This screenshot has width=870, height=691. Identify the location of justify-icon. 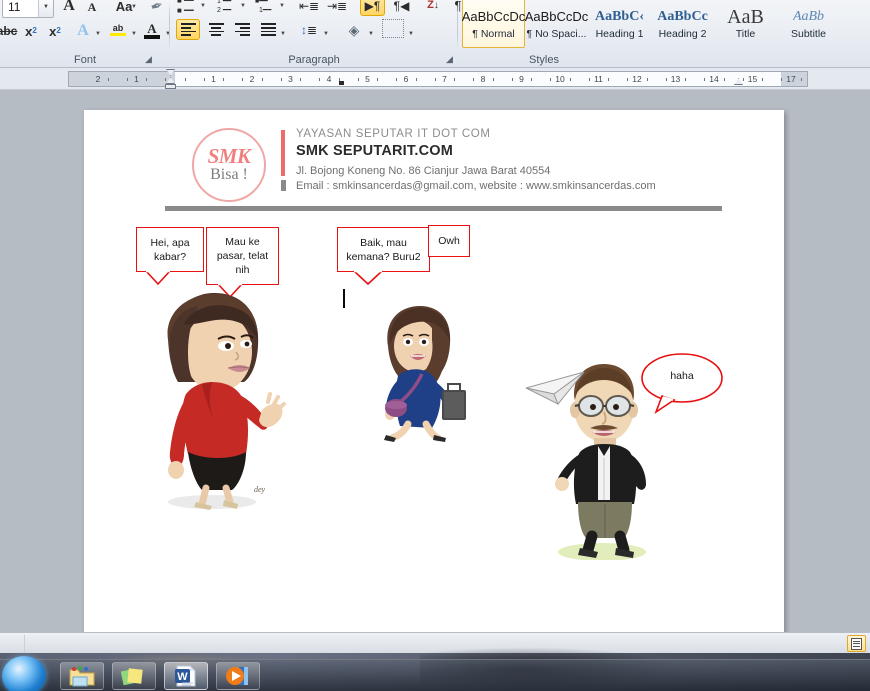
(268, 29).